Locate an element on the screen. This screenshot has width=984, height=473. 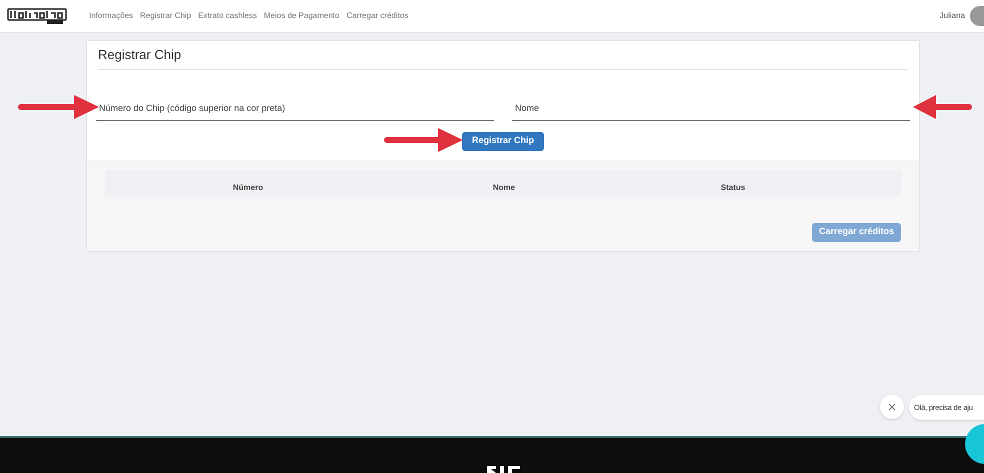
page-title: Registrar Chip is located at coordinates (503, 57).